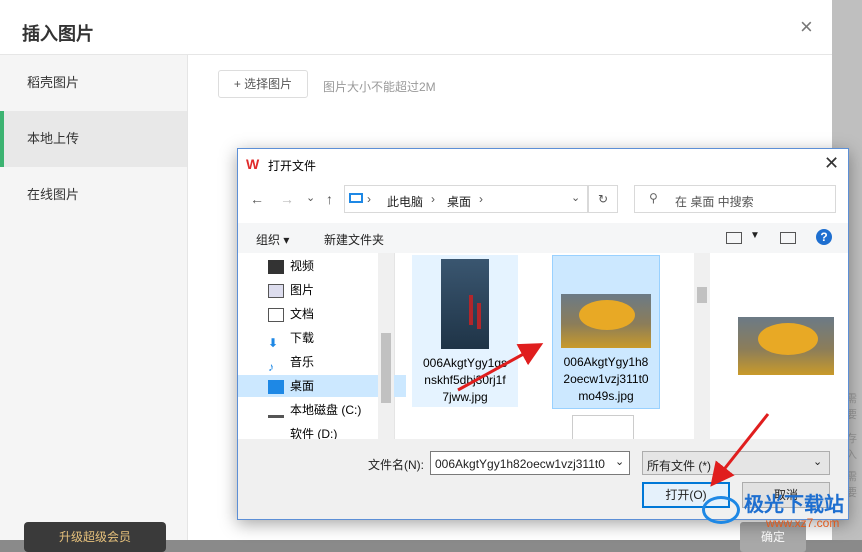 Image resolution: width=862 pixels, height=552 pixels. Describe the element at coordinates (721, 510) in the screenshot. I see `logo-icon` at that location.